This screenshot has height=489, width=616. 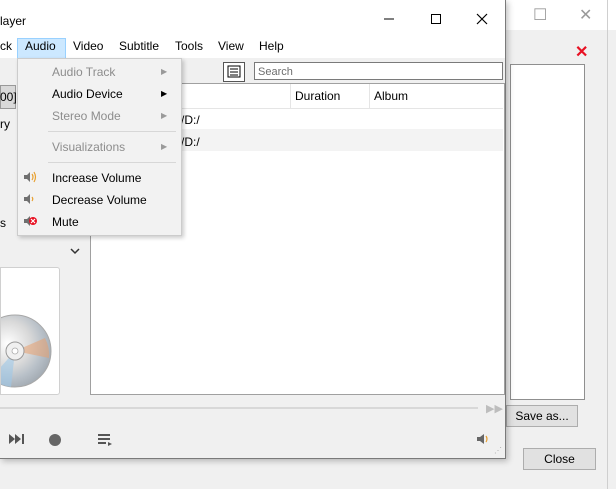 I want to click on menu-item-visualizations: Visualizations, so click(x=88, y=147).